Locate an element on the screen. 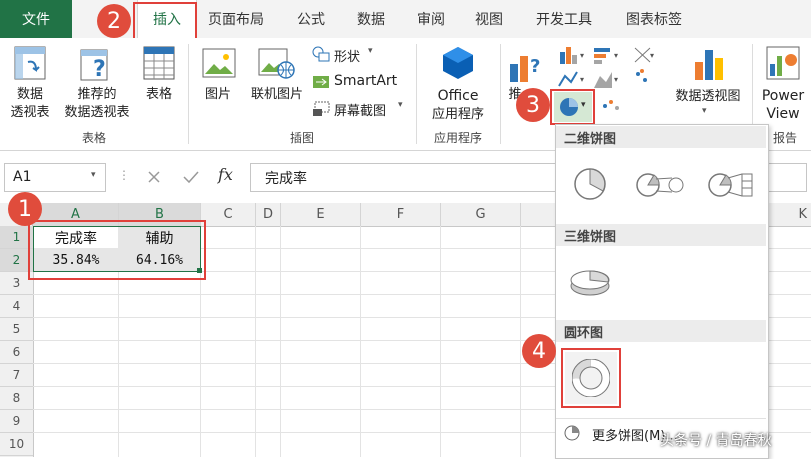 This screenshot has height=459, width=811. pivot-table-label-1: 数据 is located at coordinates (29, 94).